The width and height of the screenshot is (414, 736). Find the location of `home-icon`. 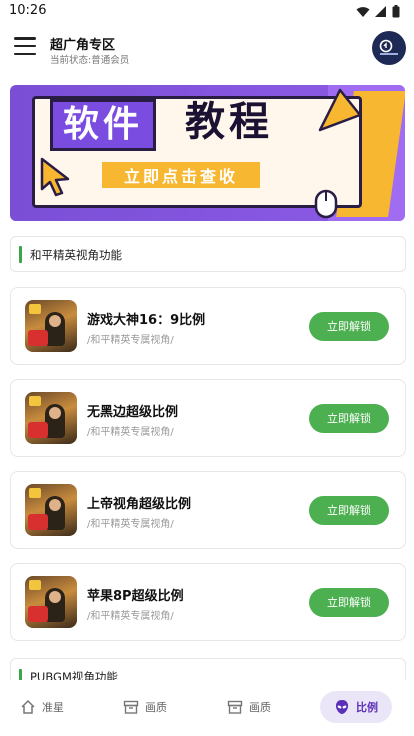

home-icon is located at coordinates (28, 706).